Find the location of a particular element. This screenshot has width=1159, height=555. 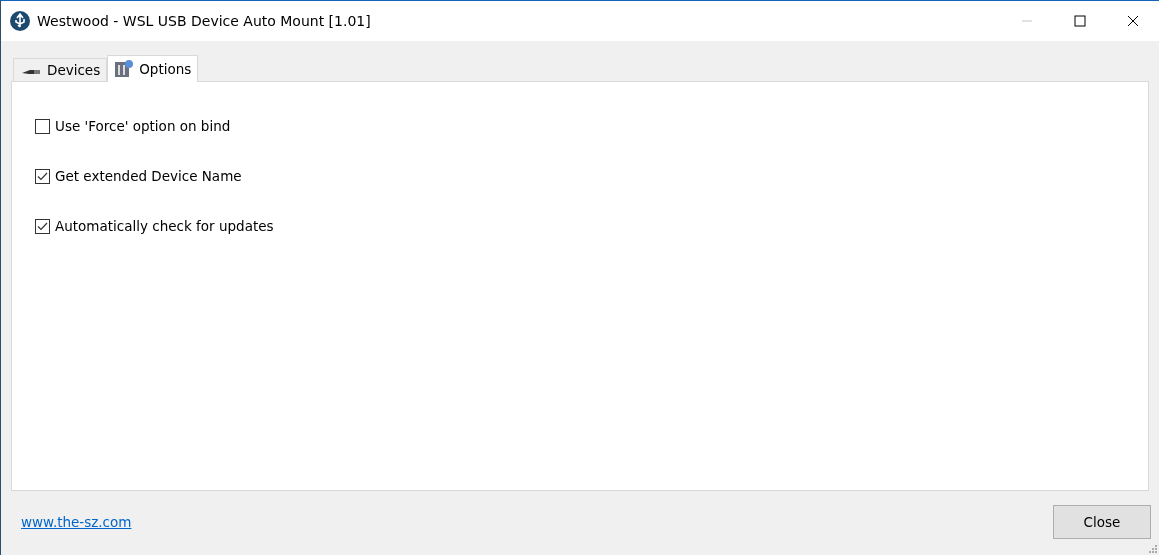

resize-grip-icon is located at coordinates (1153, 549).